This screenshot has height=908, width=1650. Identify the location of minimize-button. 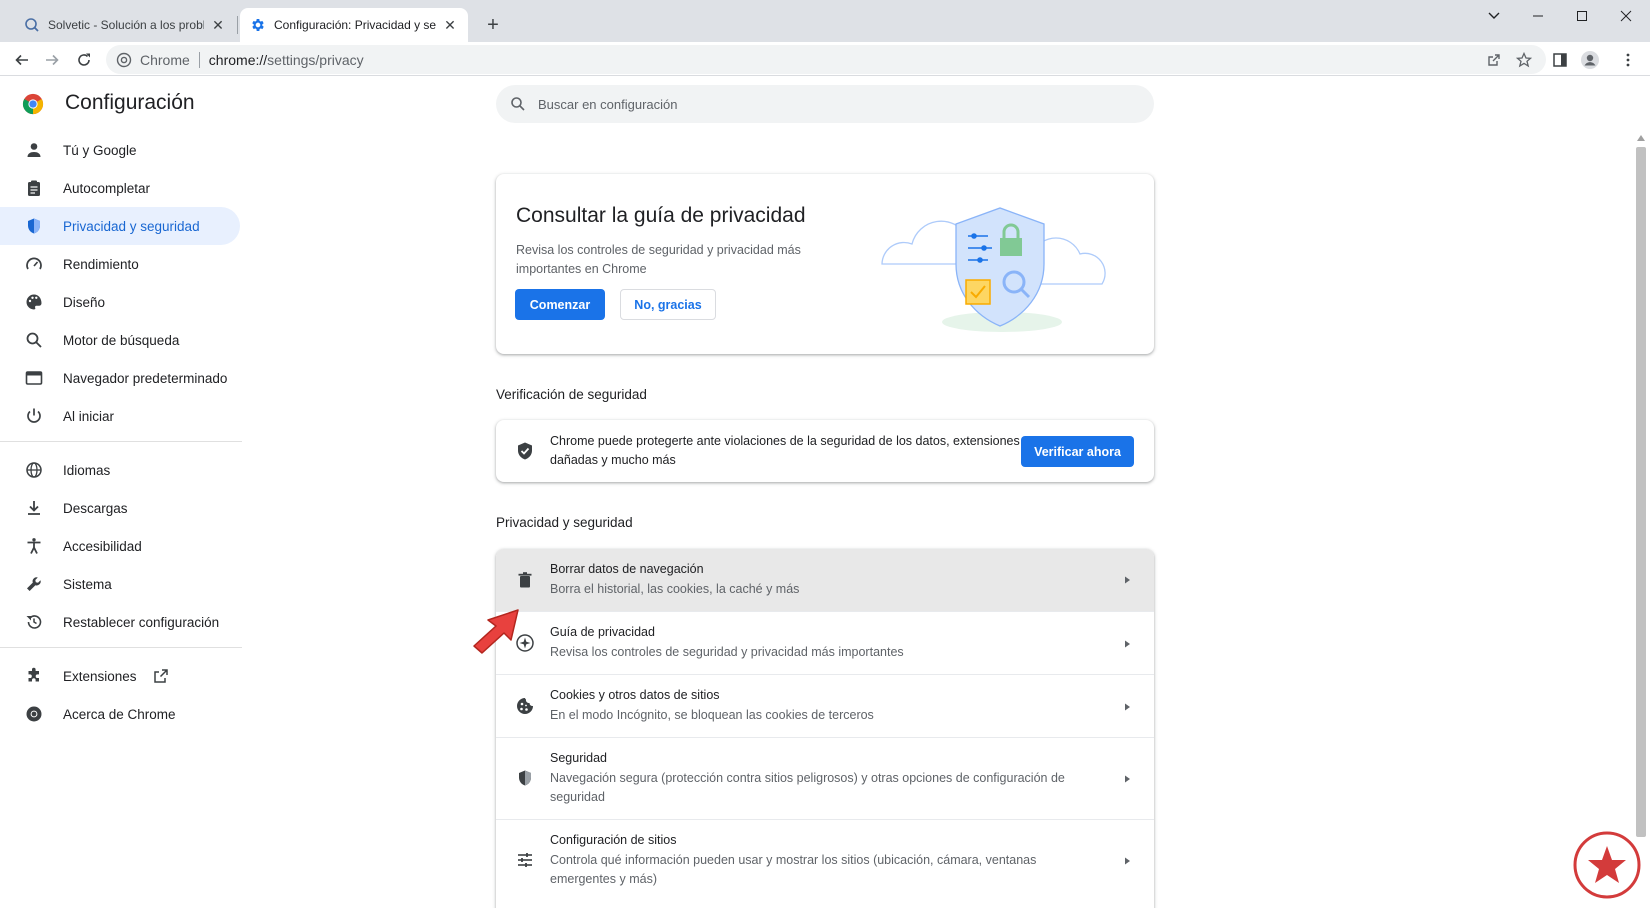
(1538, 16).